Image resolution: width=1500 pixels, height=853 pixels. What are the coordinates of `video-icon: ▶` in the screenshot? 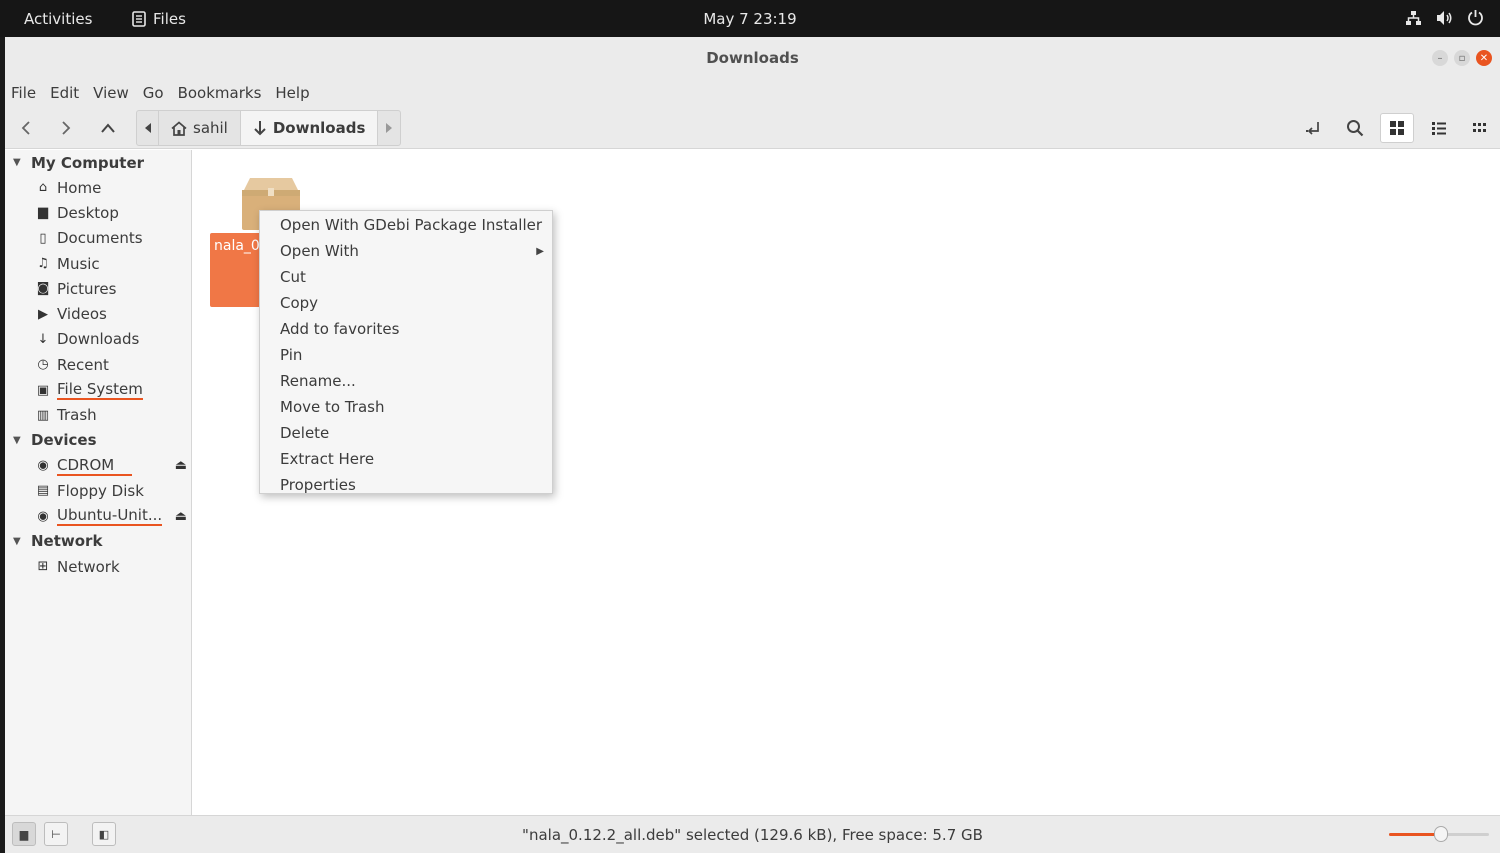 It's located at (43, 314).